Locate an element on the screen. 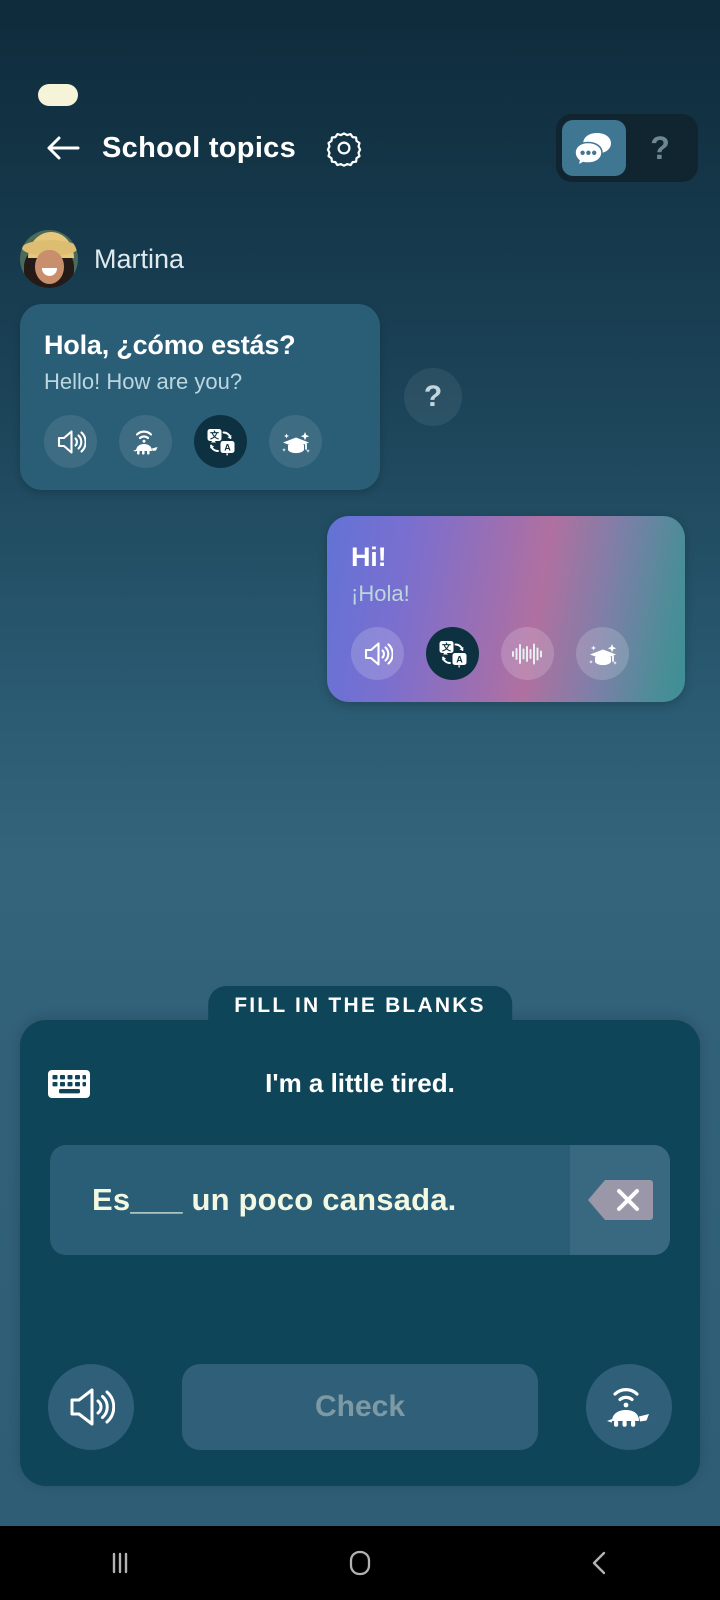  user-translate-button: 文 A is located at coordinates (452, 653).